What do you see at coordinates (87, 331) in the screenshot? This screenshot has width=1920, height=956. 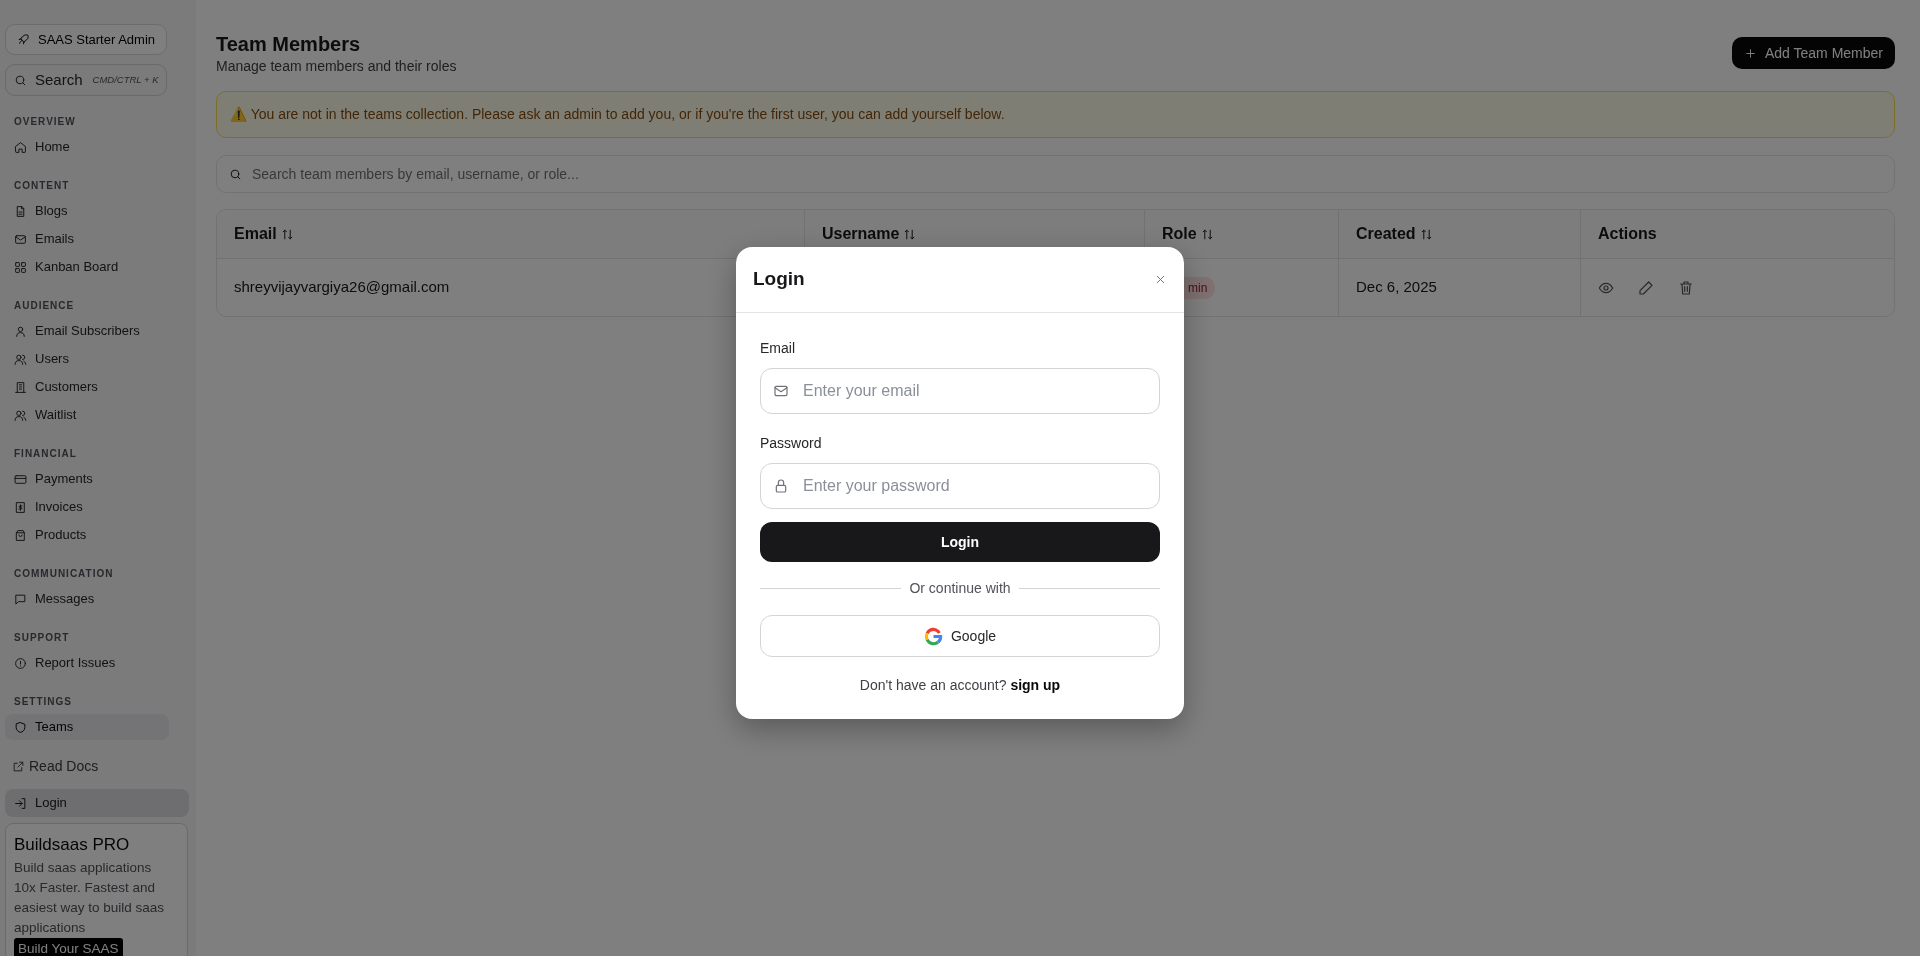 I see `sidebar-item: Email Subscribers` at bounding box center [87, 331].